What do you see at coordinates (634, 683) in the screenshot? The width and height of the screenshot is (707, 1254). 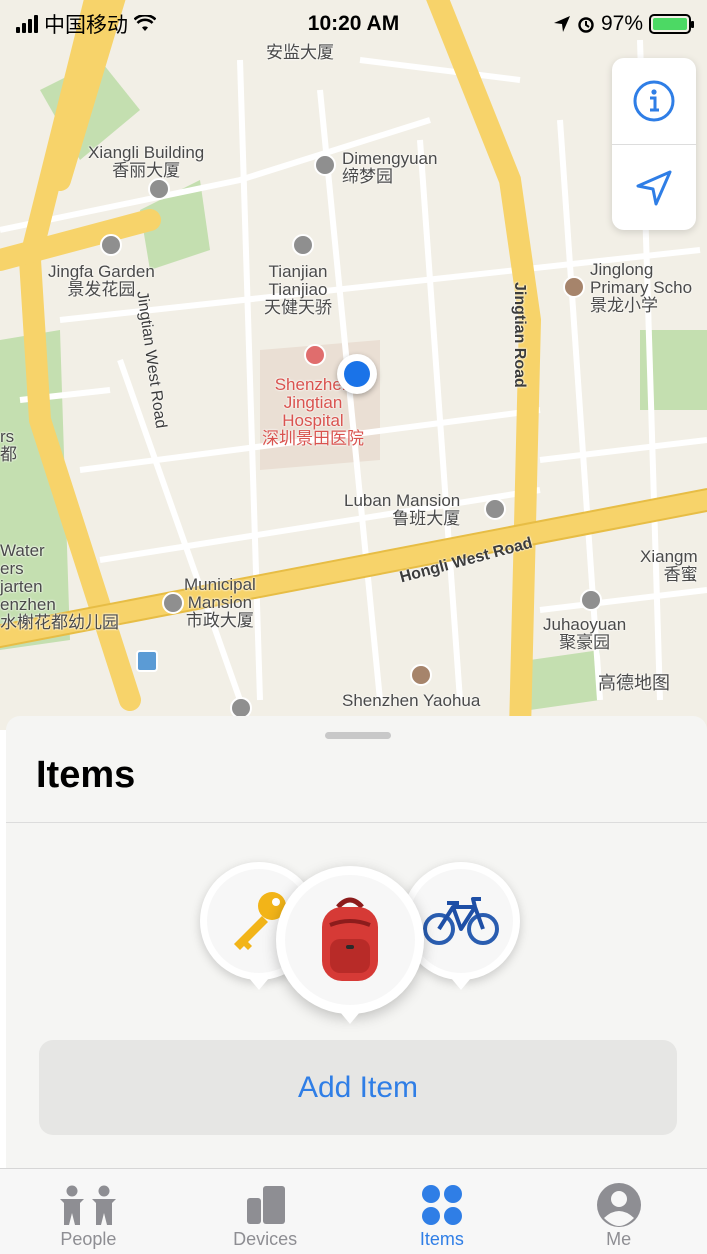 I see `map-attribution: 高德地图` at bounding box center [634, 683].